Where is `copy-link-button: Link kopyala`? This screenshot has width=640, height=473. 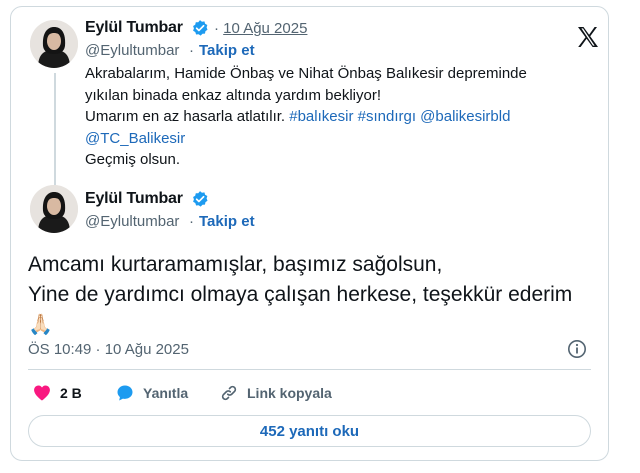 copy-link-button: Link kopyala is located at coordinates (275, 393).